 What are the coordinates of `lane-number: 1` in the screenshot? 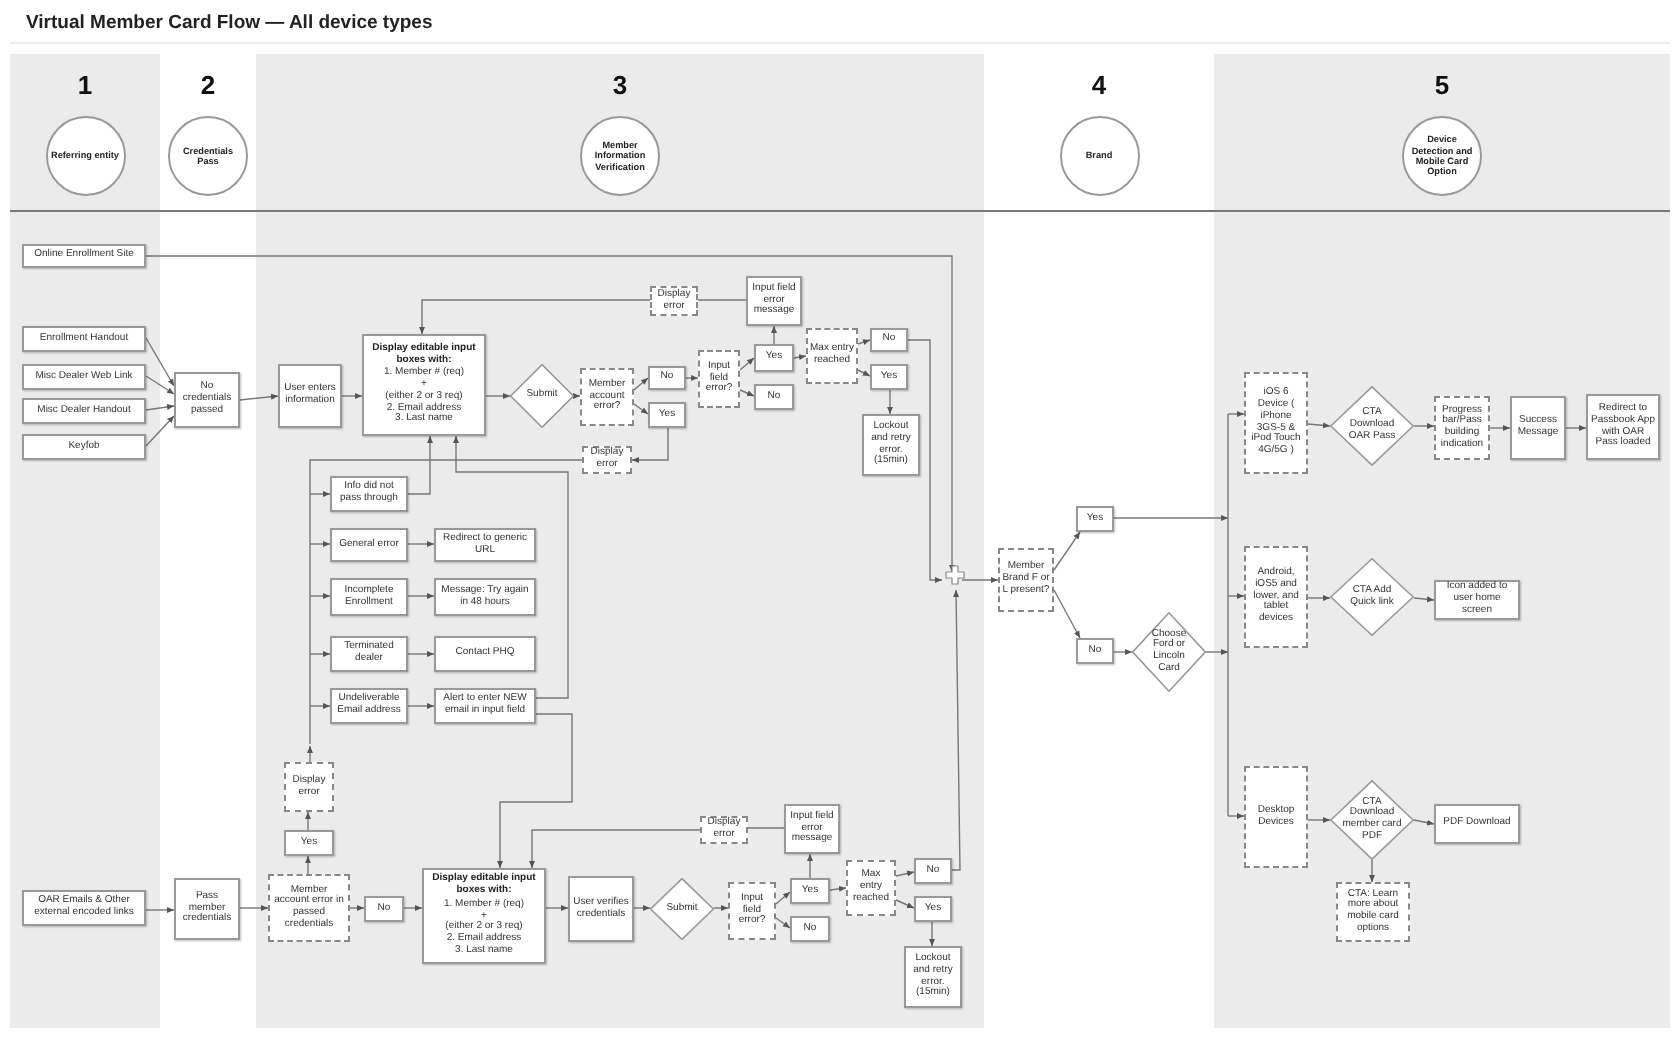 It's located at (85, 85).